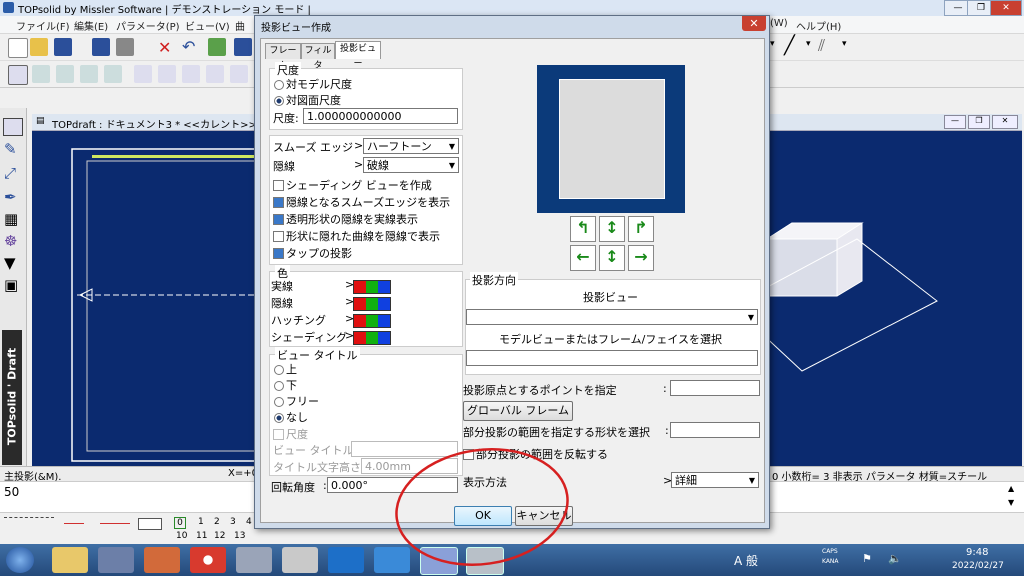  Describe the element at coordinates (641, 258) in the screenshot. I see `rotate-right-icon: →` at that location.